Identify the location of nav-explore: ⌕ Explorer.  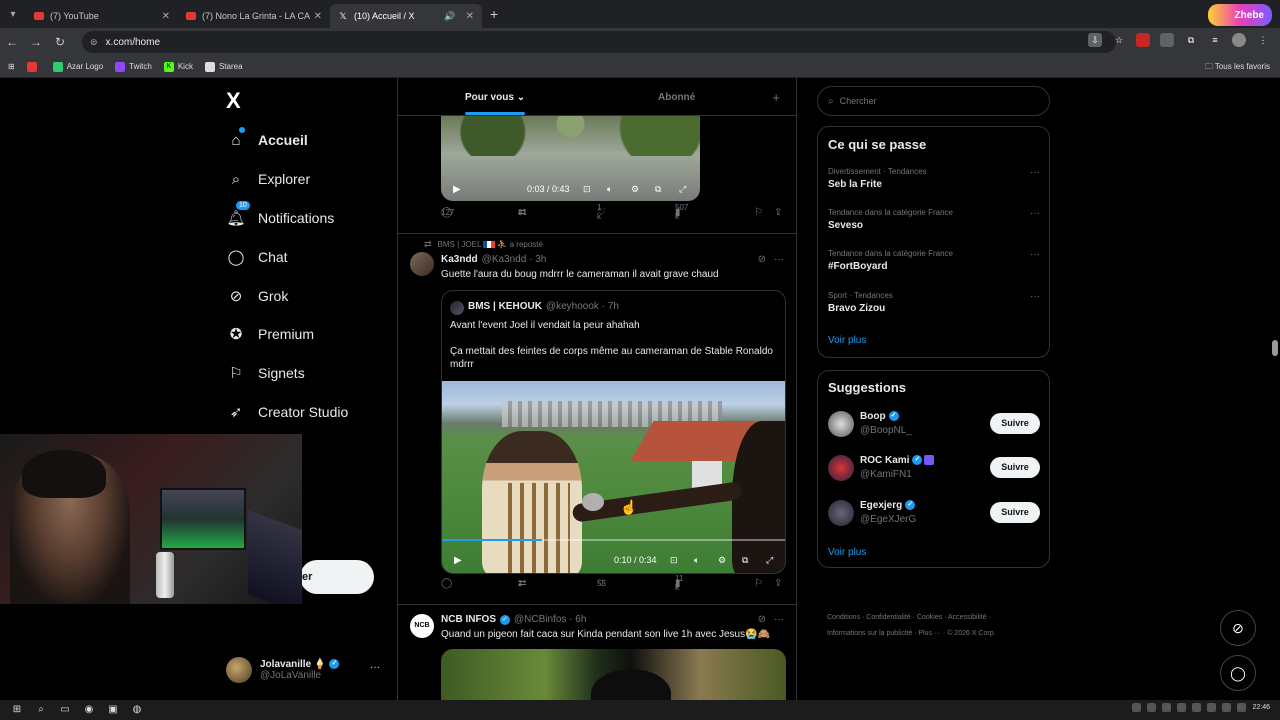
(268, 179).